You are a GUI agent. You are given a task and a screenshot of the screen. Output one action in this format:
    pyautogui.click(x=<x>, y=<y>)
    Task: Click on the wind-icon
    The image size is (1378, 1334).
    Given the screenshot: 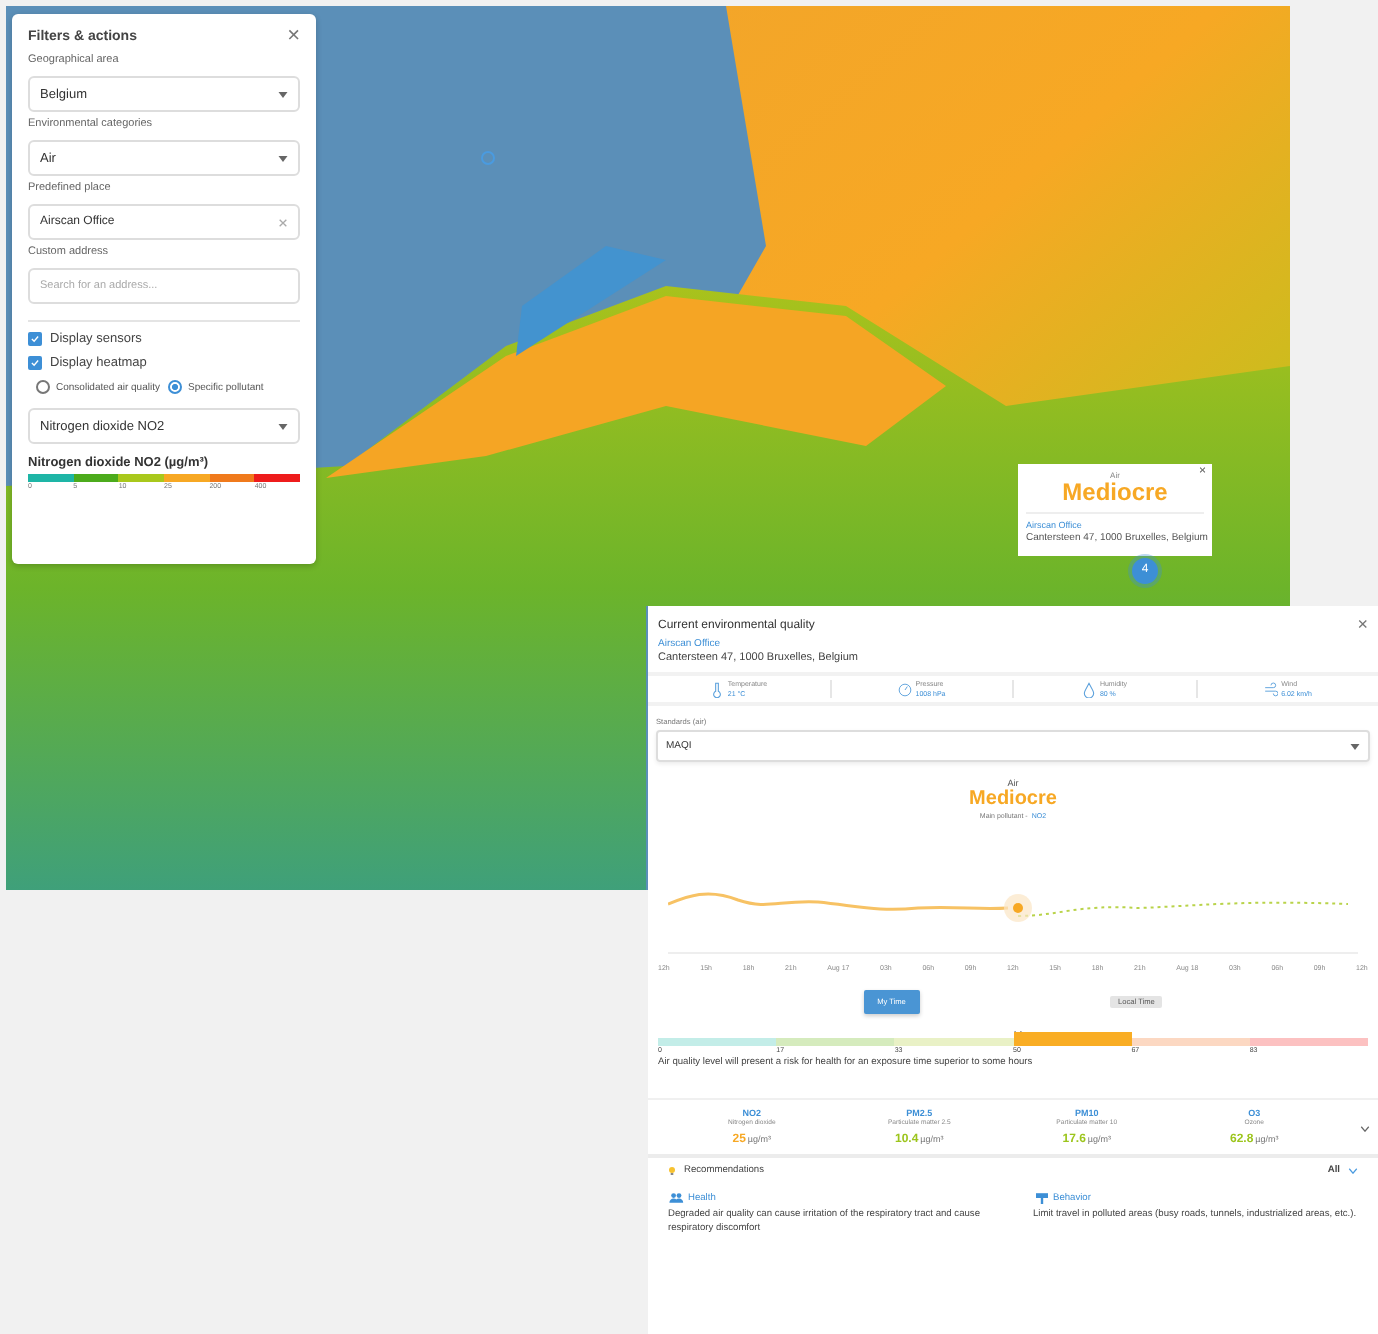 What is the action you would take?
    pyautogui.click(x=1270, y=689)
    